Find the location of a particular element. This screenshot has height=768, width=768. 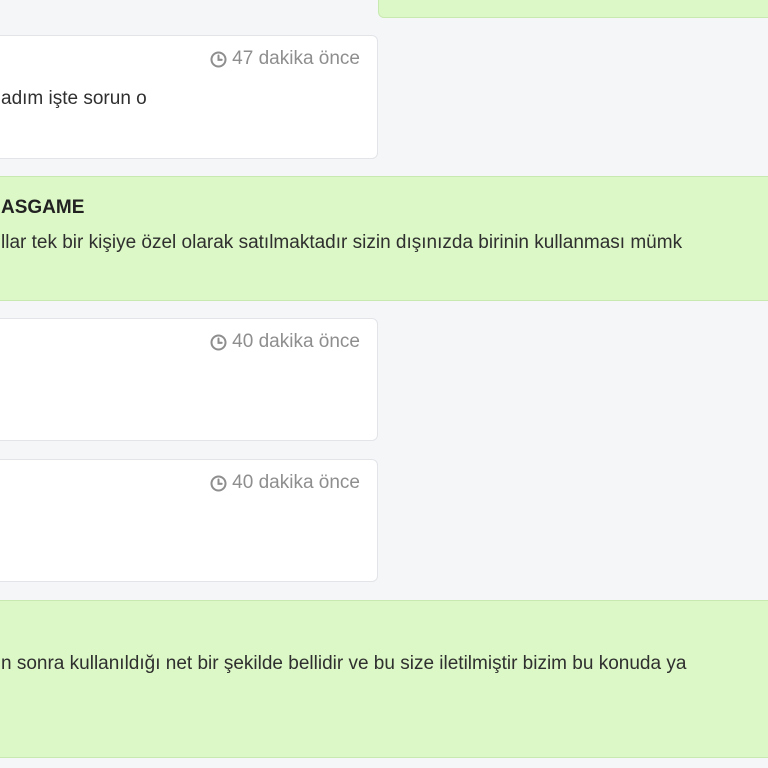

message-text: adım işte sorun o is located at coordinates (74, 98).